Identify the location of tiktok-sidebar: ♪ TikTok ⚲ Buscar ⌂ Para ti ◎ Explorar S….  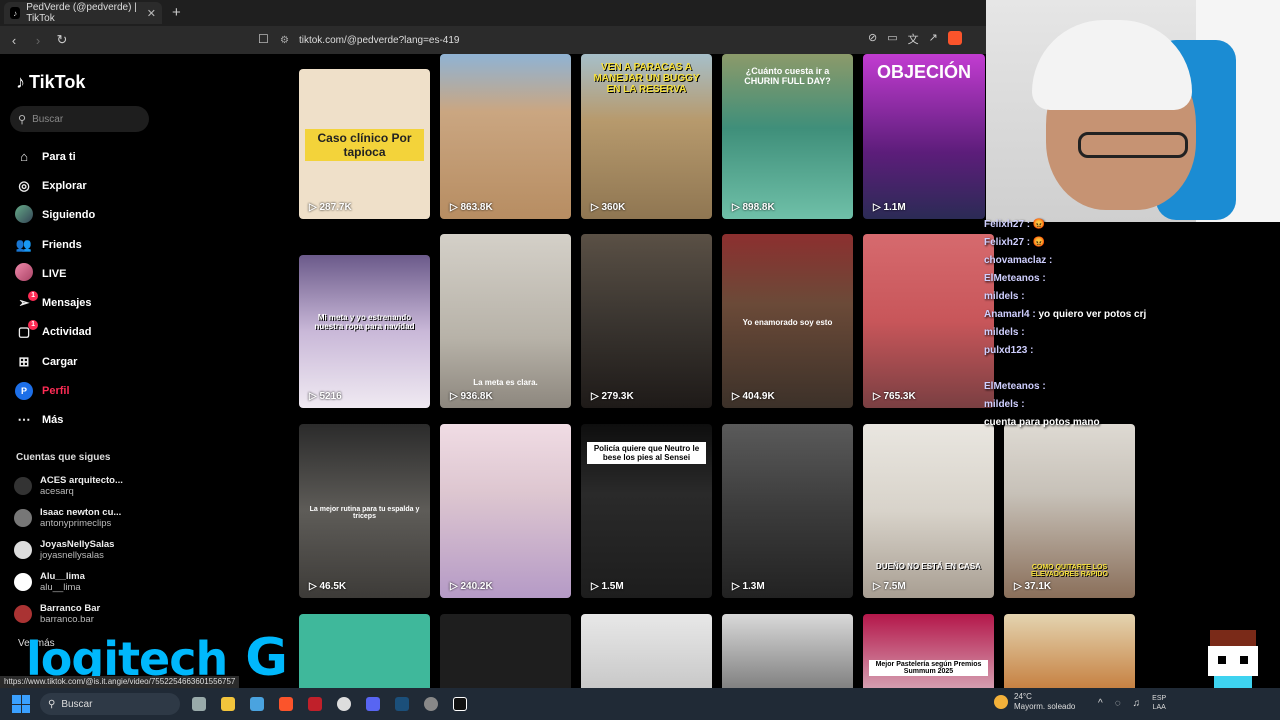
(80, 371).